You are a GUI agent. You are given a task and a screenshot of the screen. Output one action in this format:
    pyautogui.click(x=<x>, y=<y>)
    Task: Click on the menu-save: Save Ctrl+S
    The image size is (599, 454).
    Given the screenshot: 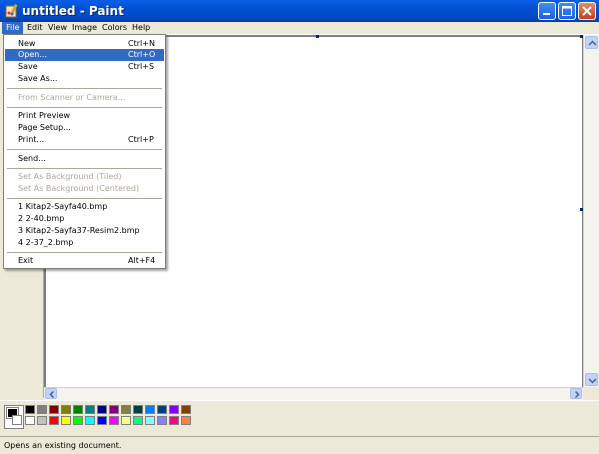 What is the action you would take?
    pyautogui.click(x=84, y=67)
    